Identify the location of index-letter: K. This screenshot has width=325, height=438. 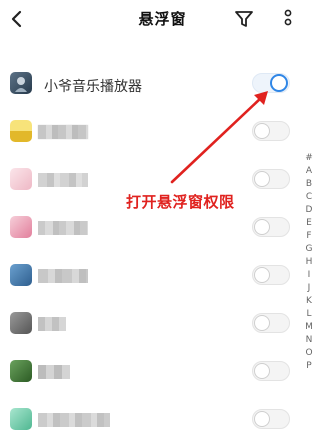
(309, 301).